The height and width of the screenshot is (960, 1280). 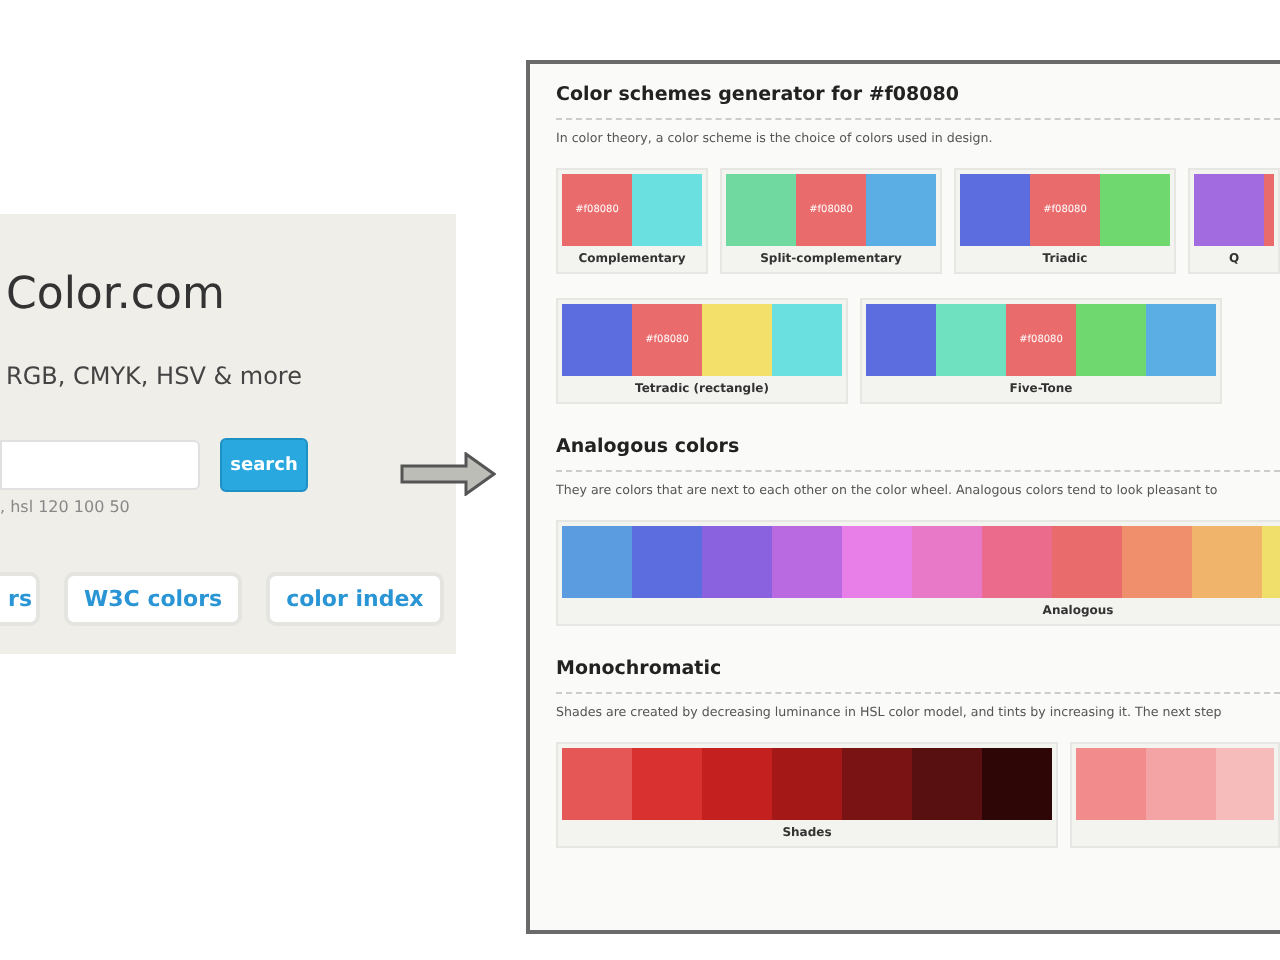 What do you see at coordinates (355, 599) in the screenshot?
I see `nav-link-button: color index` at bounding box center [355, 599].